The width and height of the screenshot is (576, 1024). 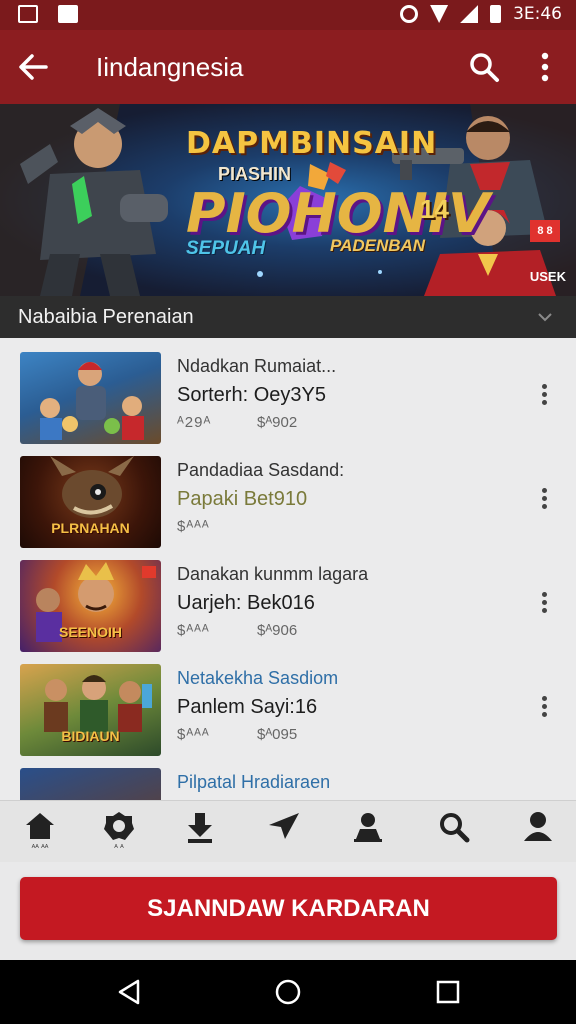 What do you see at coordinates (261, 470) in the screenshot?
I see `item-title: Pandadiaa Sasdand:` at bounding box center [261, 470].